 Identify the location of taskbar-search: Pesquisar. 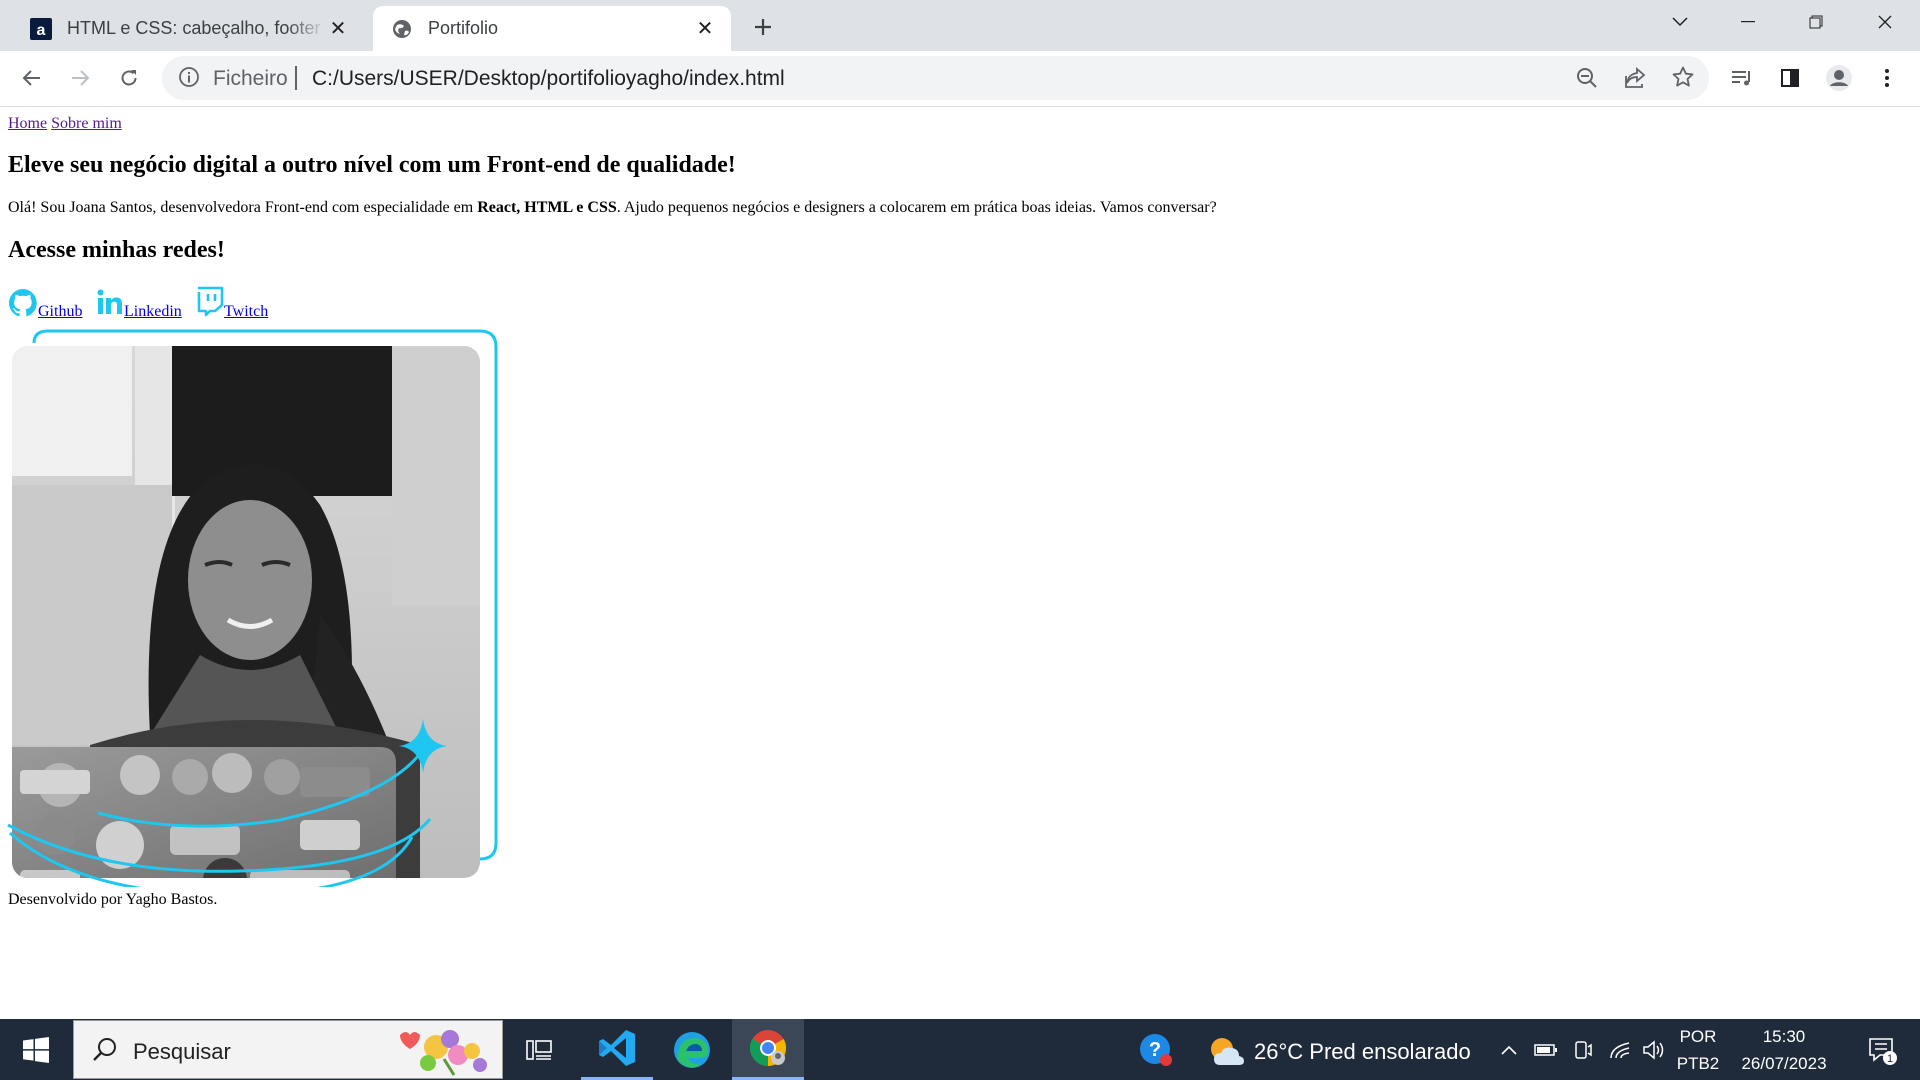
(288, 1049).